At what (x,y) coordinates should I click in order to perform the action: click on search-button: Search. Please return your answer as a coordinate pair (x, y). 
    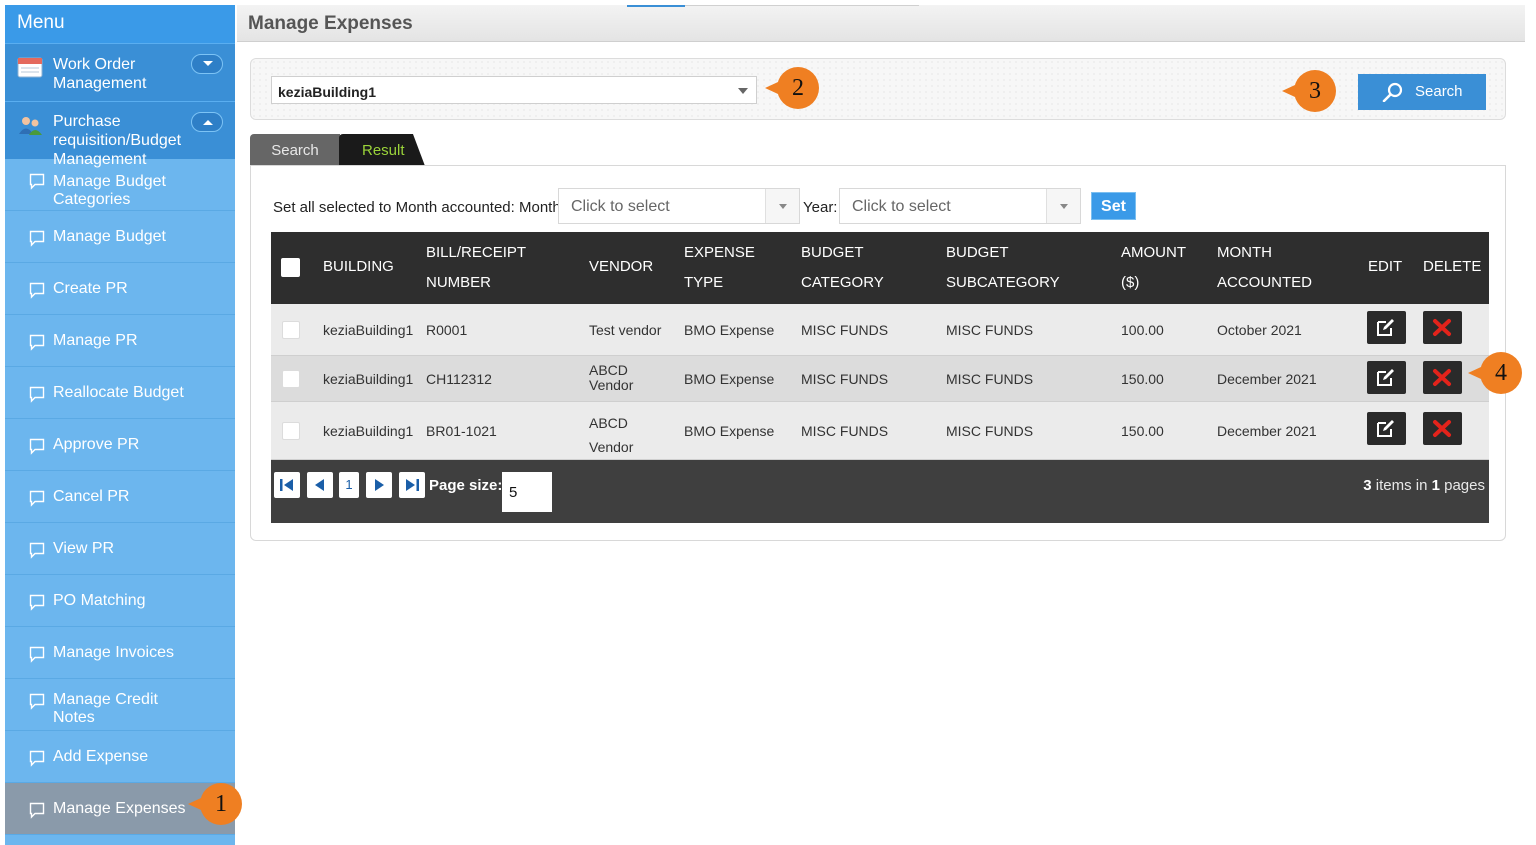
    Looking at the image, I should click on (1422, 92).